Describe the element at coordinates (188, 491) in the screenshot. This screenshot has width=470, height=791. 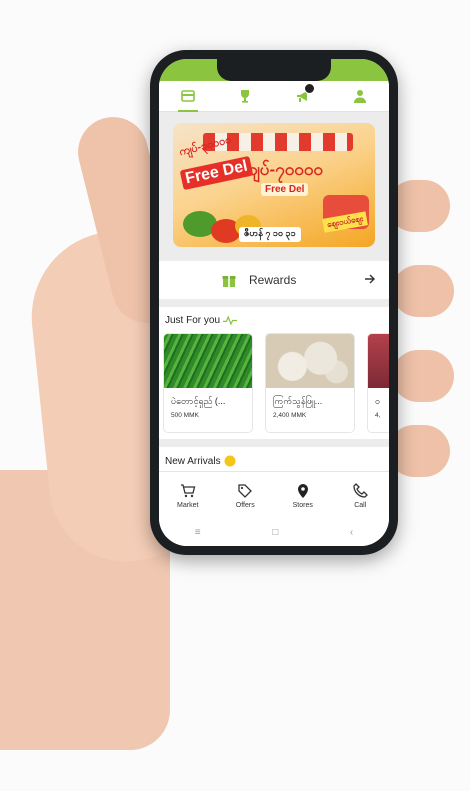
I see `cart-icon` at that location.